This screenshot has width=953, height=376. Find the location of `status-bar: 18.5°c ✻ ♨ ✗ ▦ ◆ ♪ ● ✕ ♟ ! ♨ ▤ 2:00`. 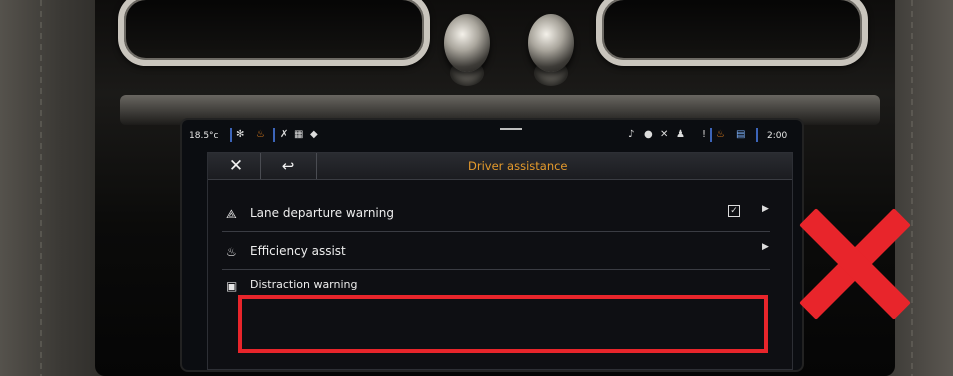

status-bar: 18.5°c ✻ ♨ ✗ ▦ ◆ ♪ ● ✕ ♟ ! ♨ ▤ 2:00 is located at coordinates (492, 136).